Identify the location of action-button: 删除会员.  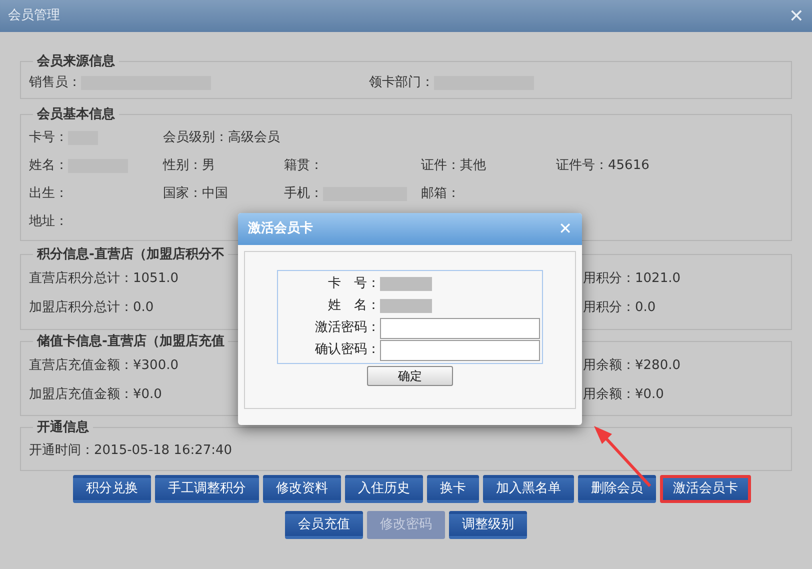
(617, 488).